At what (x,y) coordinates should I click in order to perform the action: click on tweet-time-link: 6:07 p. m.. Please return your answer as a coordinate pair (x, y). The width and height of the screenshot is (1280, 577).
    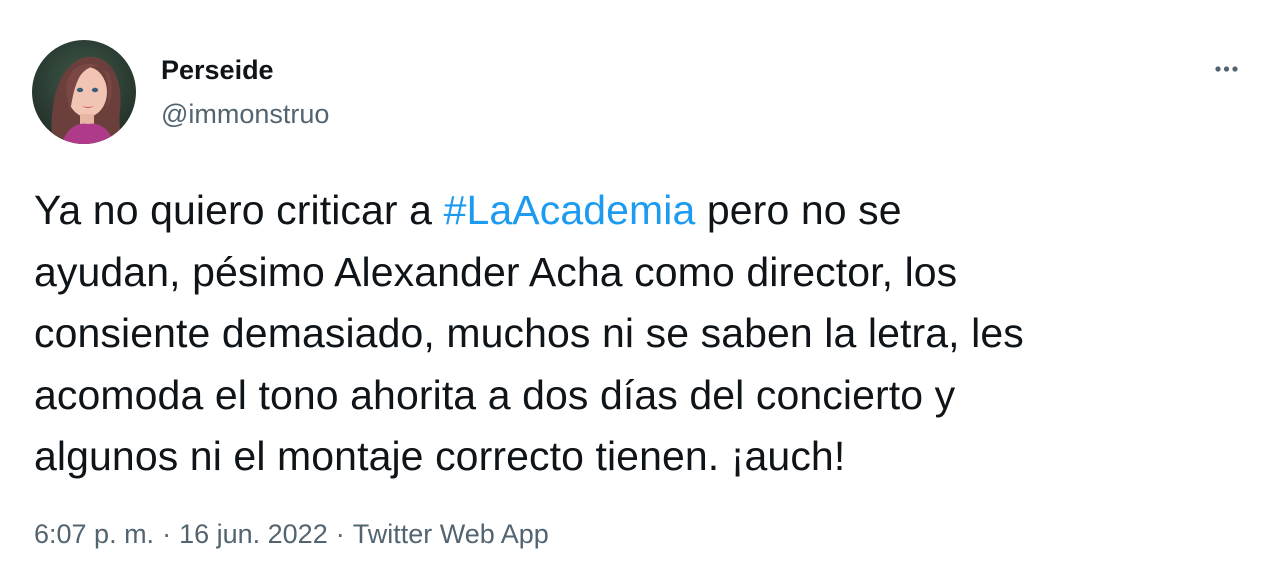
    Looking at the image, I should click on (94, 534).